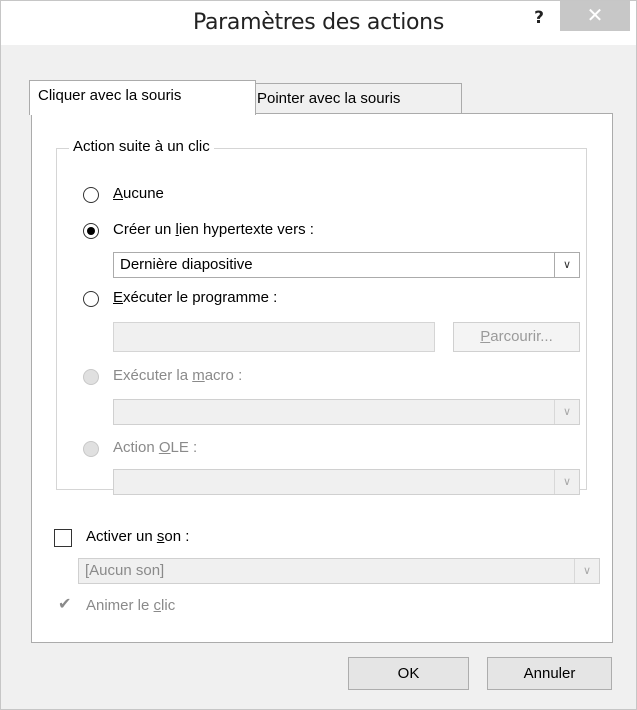 The height and width of the screenshot is (710, 637). I want to click on none-radio, so click(91, 195).